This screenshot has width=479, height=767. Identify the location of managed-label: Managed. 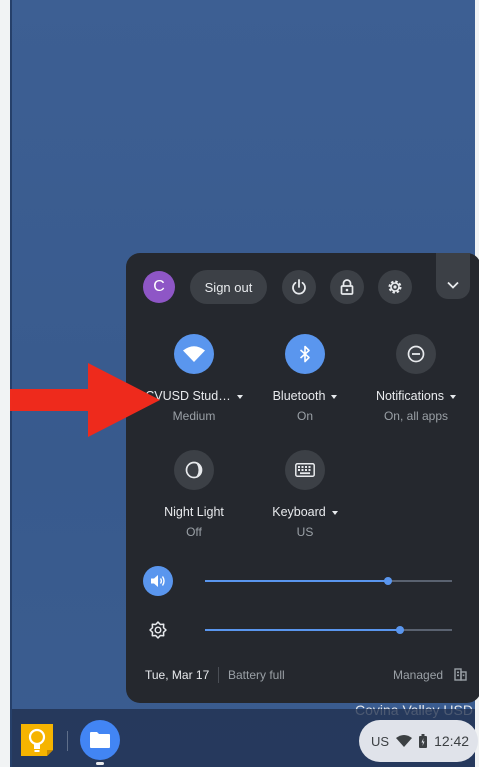
(418, 675).